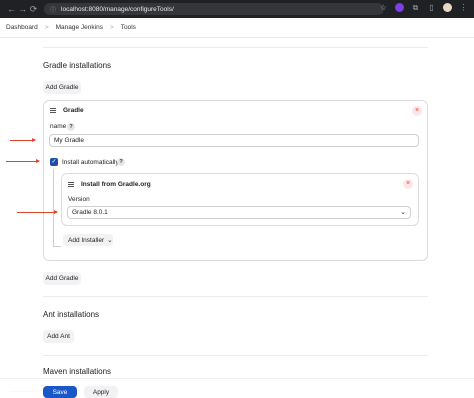 The width and height of the screenshot is (474, 398). Describe the element at coordinates (53, 9) in the screenshot. I see `site-info-icon: ⓘ` at that location.